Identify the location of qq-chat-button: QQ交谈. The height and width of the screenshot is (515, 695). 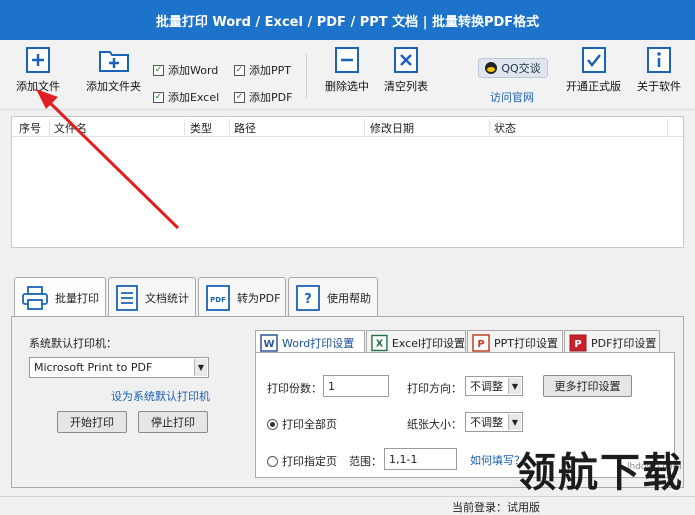
(513, 68).